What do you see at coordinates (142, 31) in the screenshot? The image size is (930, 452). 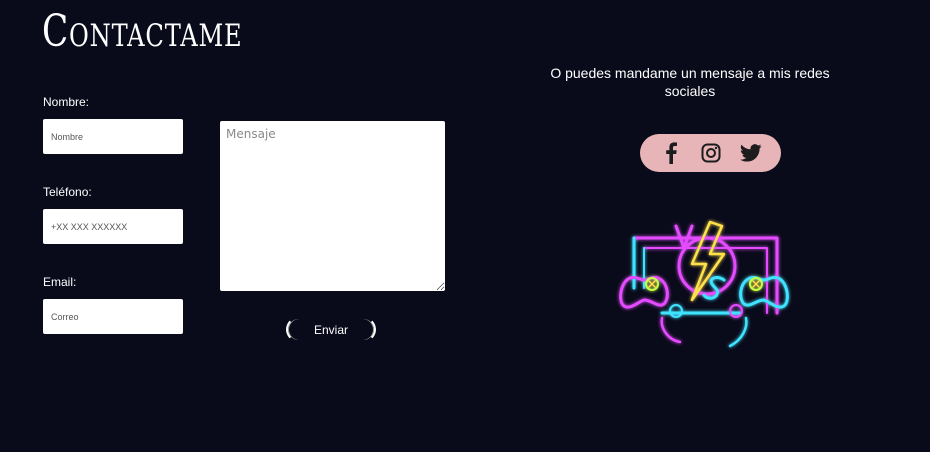 I see `page-title: Contactame` at bounding box center [142, 31].